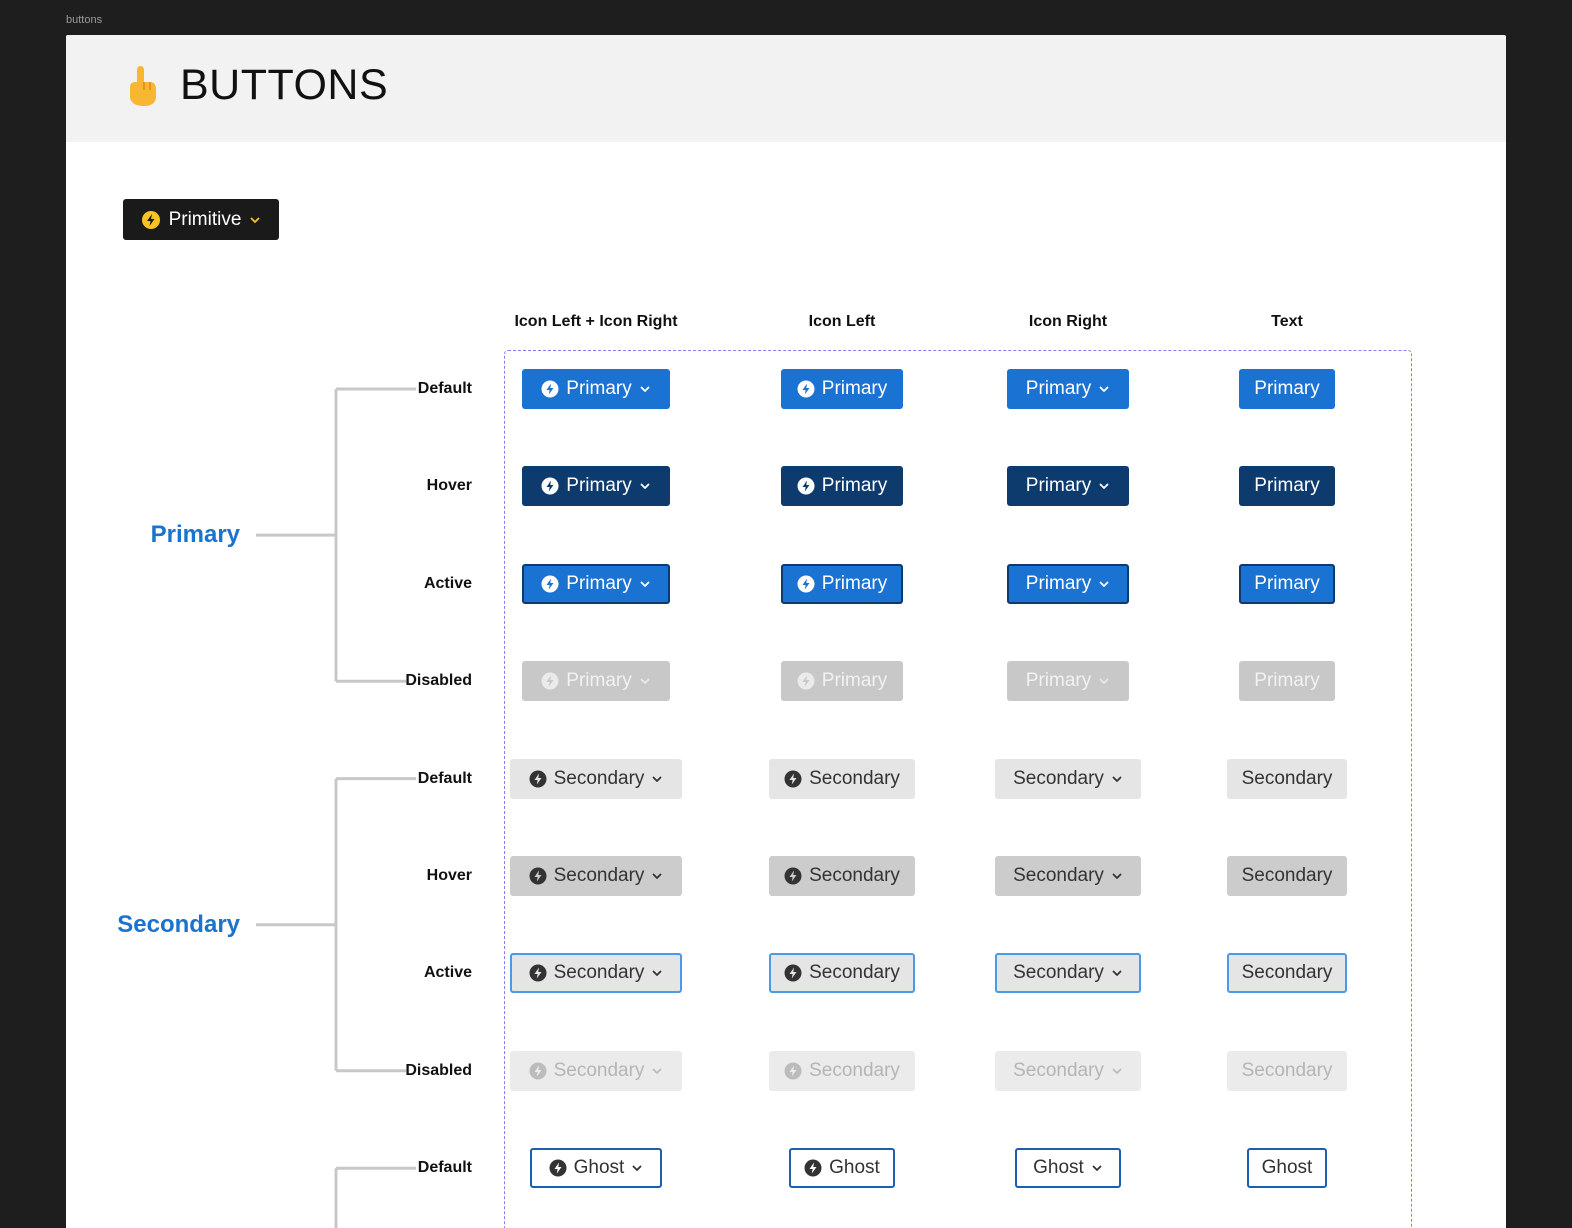 The image size is (1572, 1228). Describe the element at coordinates (1287, 486) in the screenshot. I see `primary-hover-button-col4: Primary` at that location.